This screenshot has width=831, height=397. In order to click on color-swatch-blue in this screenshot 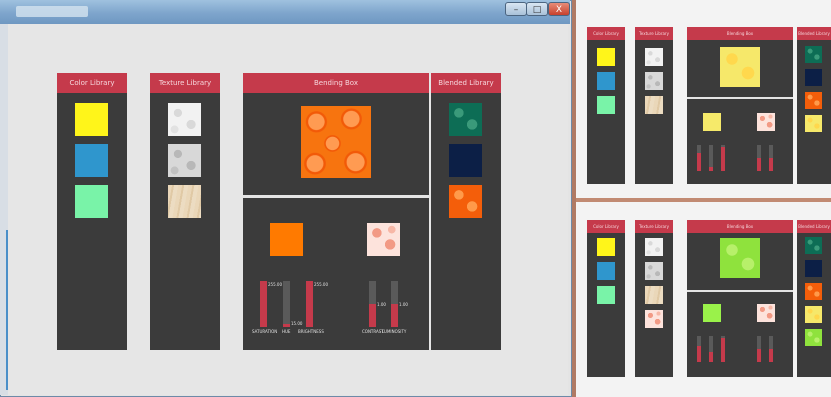, I will do `click(91, 160)`.